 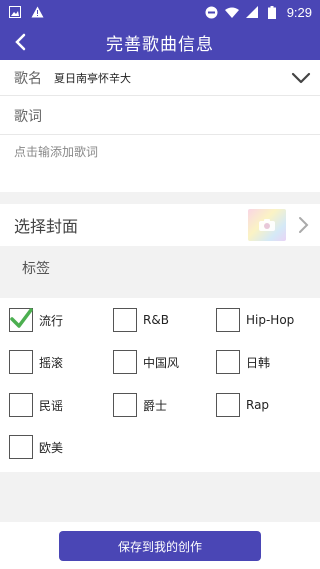 I want to click on song-name-value: 夏日南亭怀辛大, so click(x=92, y=78).